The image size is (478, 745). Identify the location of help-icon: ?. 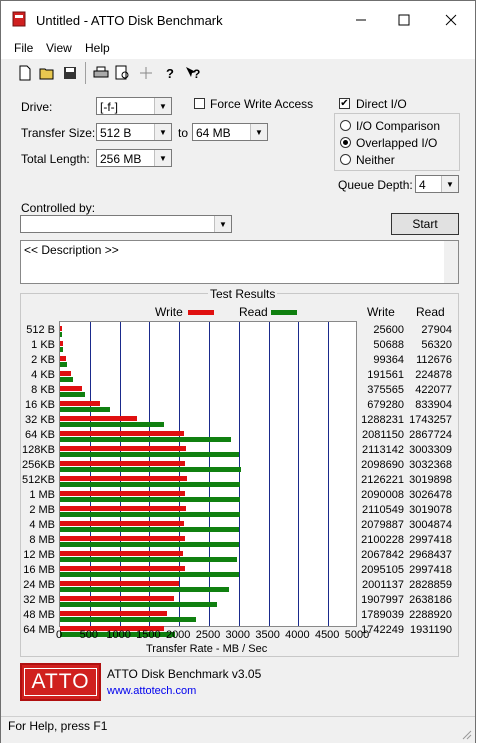
(170, 73).